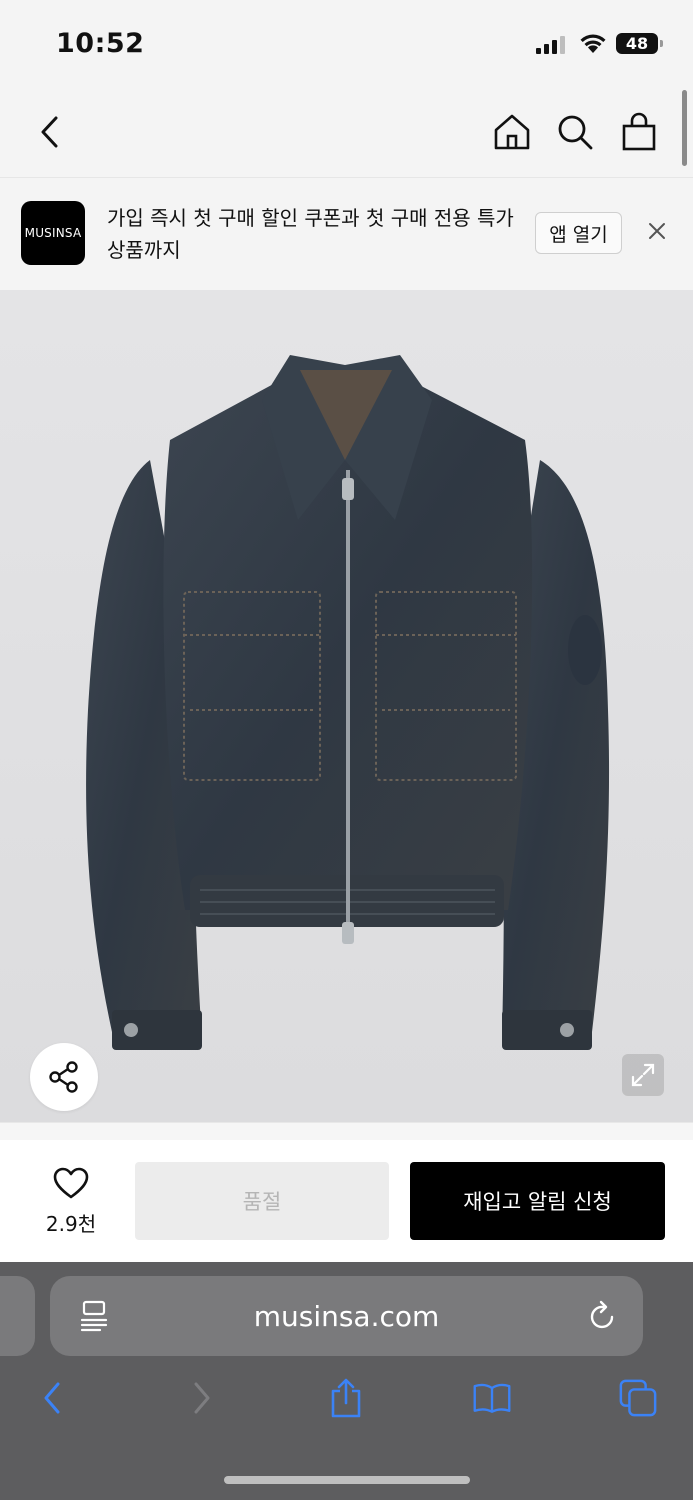 The image size is (693, 1500). I want to click on expand-image-button, so click(643, 1075).